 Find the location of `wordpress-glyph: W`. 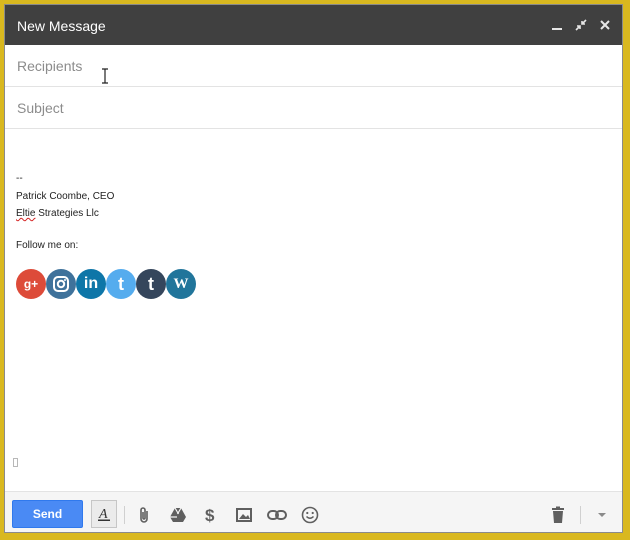

wordpress-glyph: W is located at coordinates (181, 283).